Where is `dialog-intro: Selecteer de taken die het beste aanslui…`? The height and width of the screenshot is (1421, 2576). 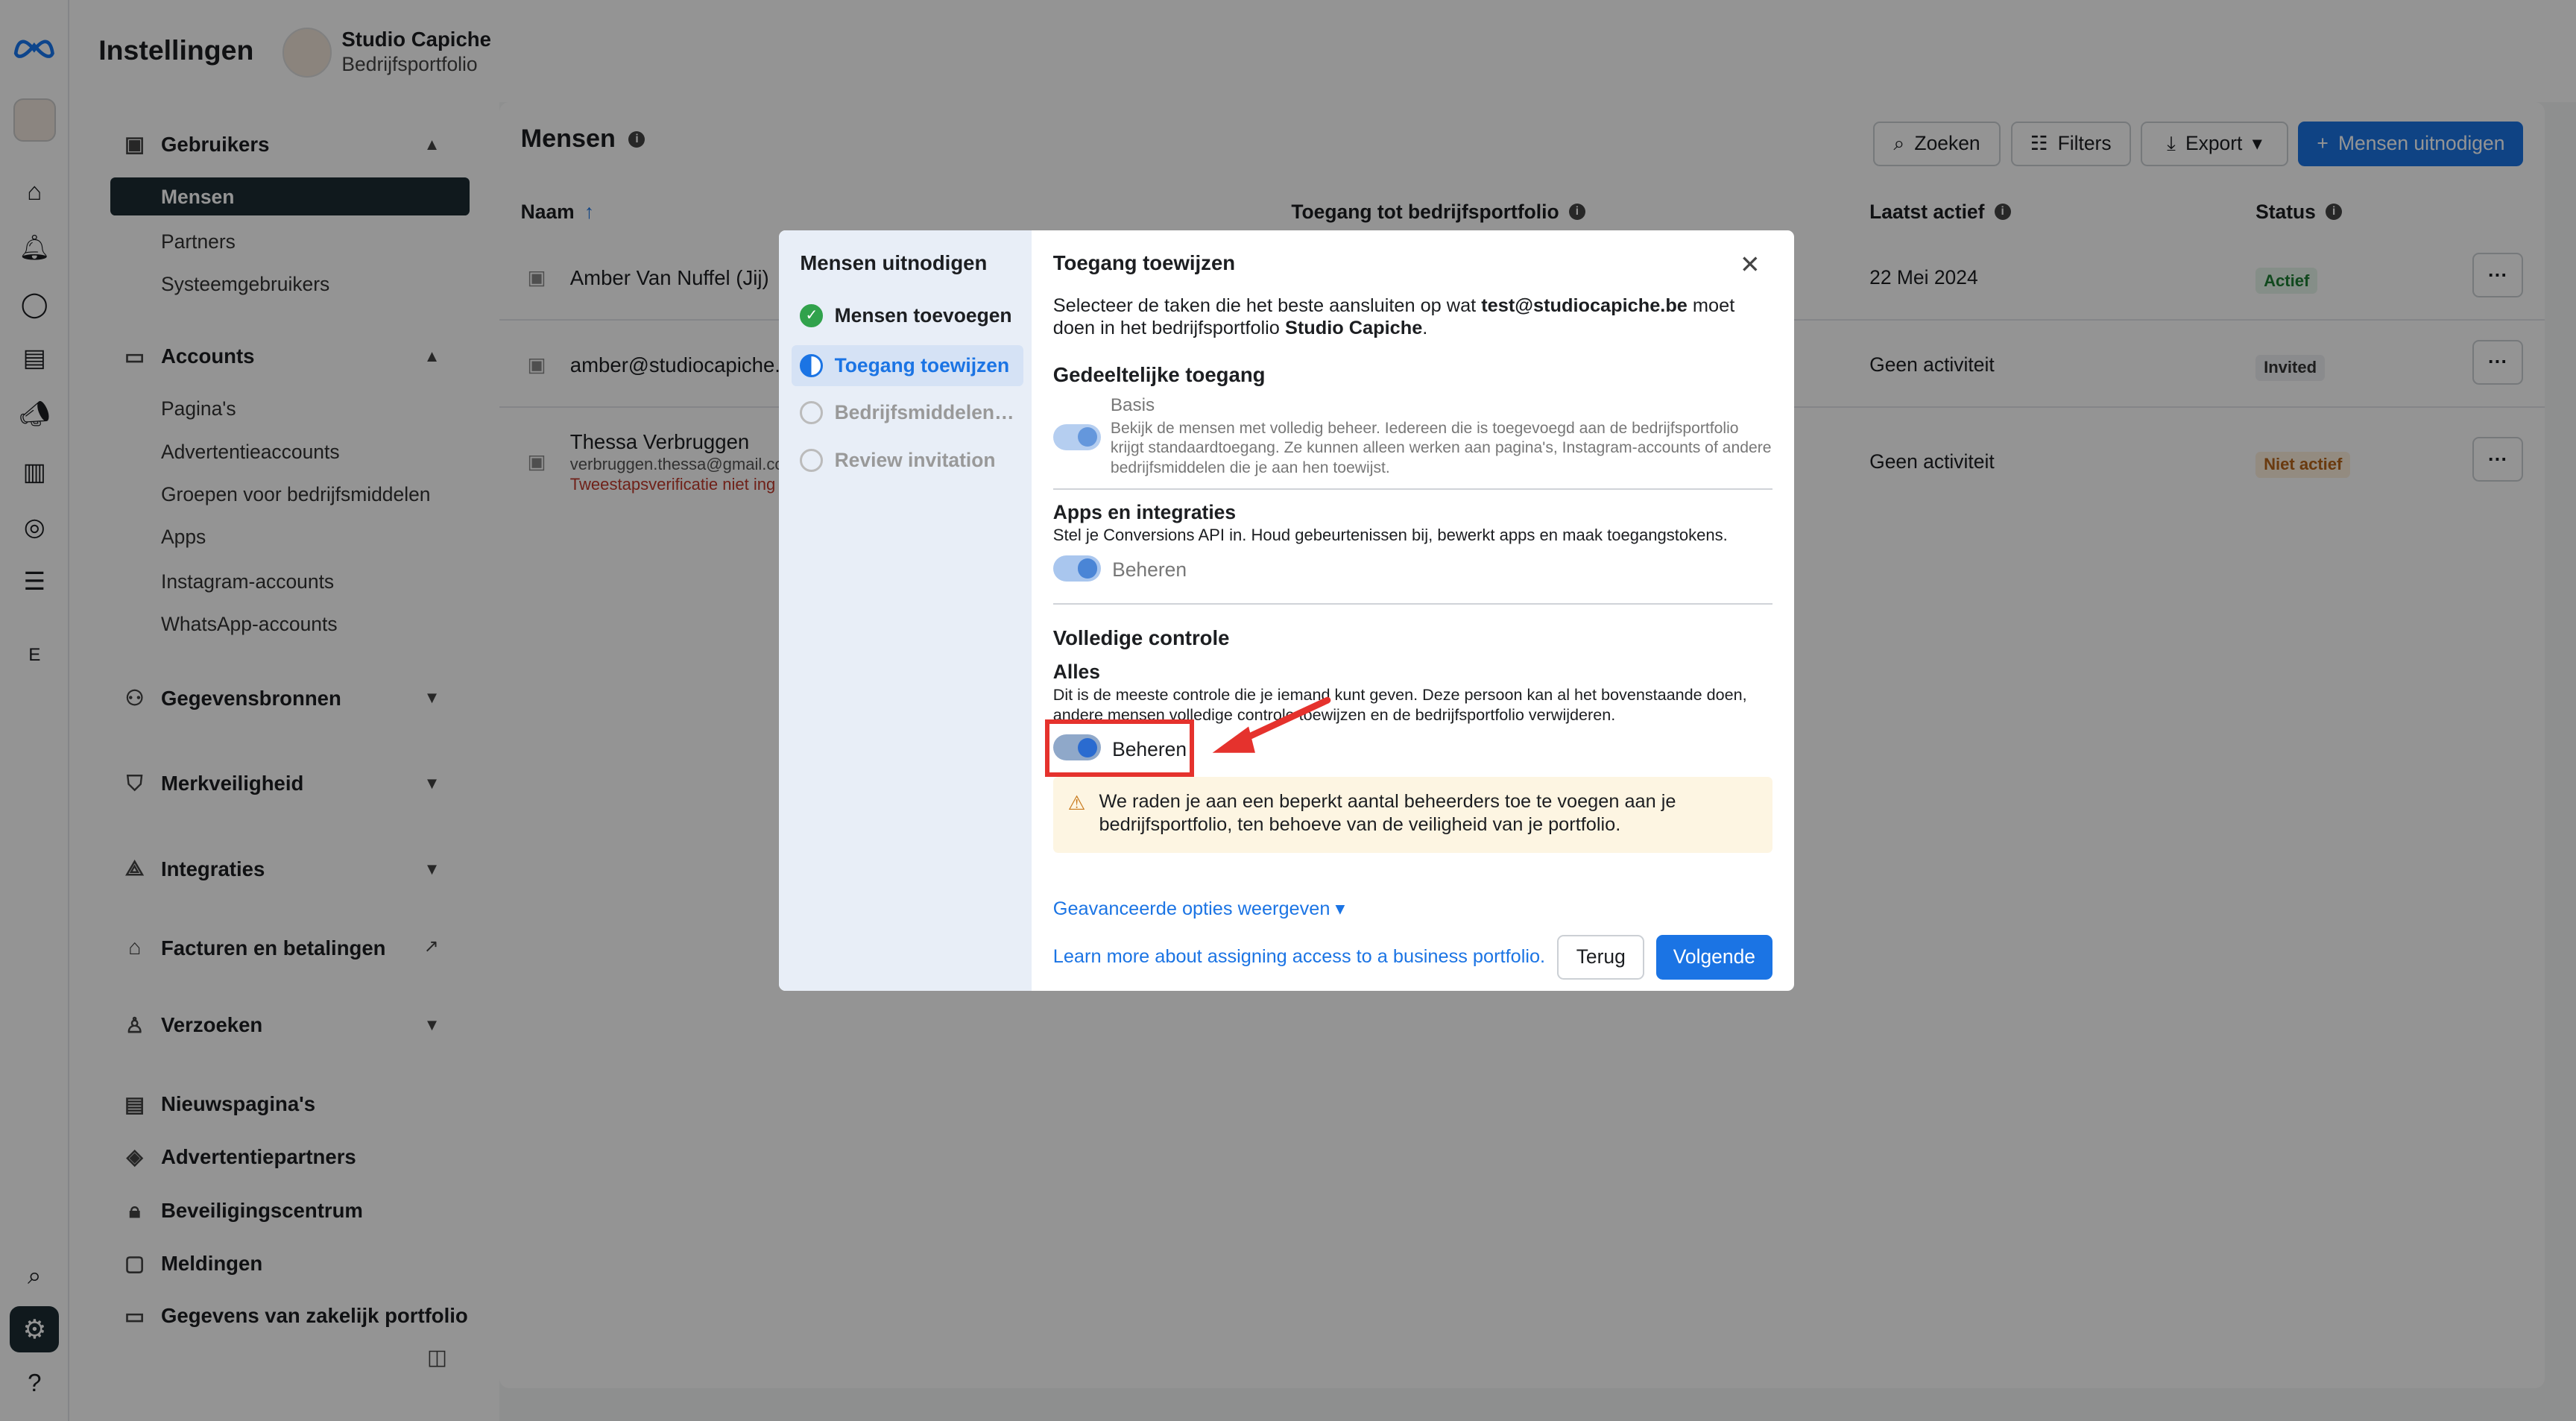
dialog-intro: Selecteer de taken die het beste aanslui… is located at coordinates (1406, 317).